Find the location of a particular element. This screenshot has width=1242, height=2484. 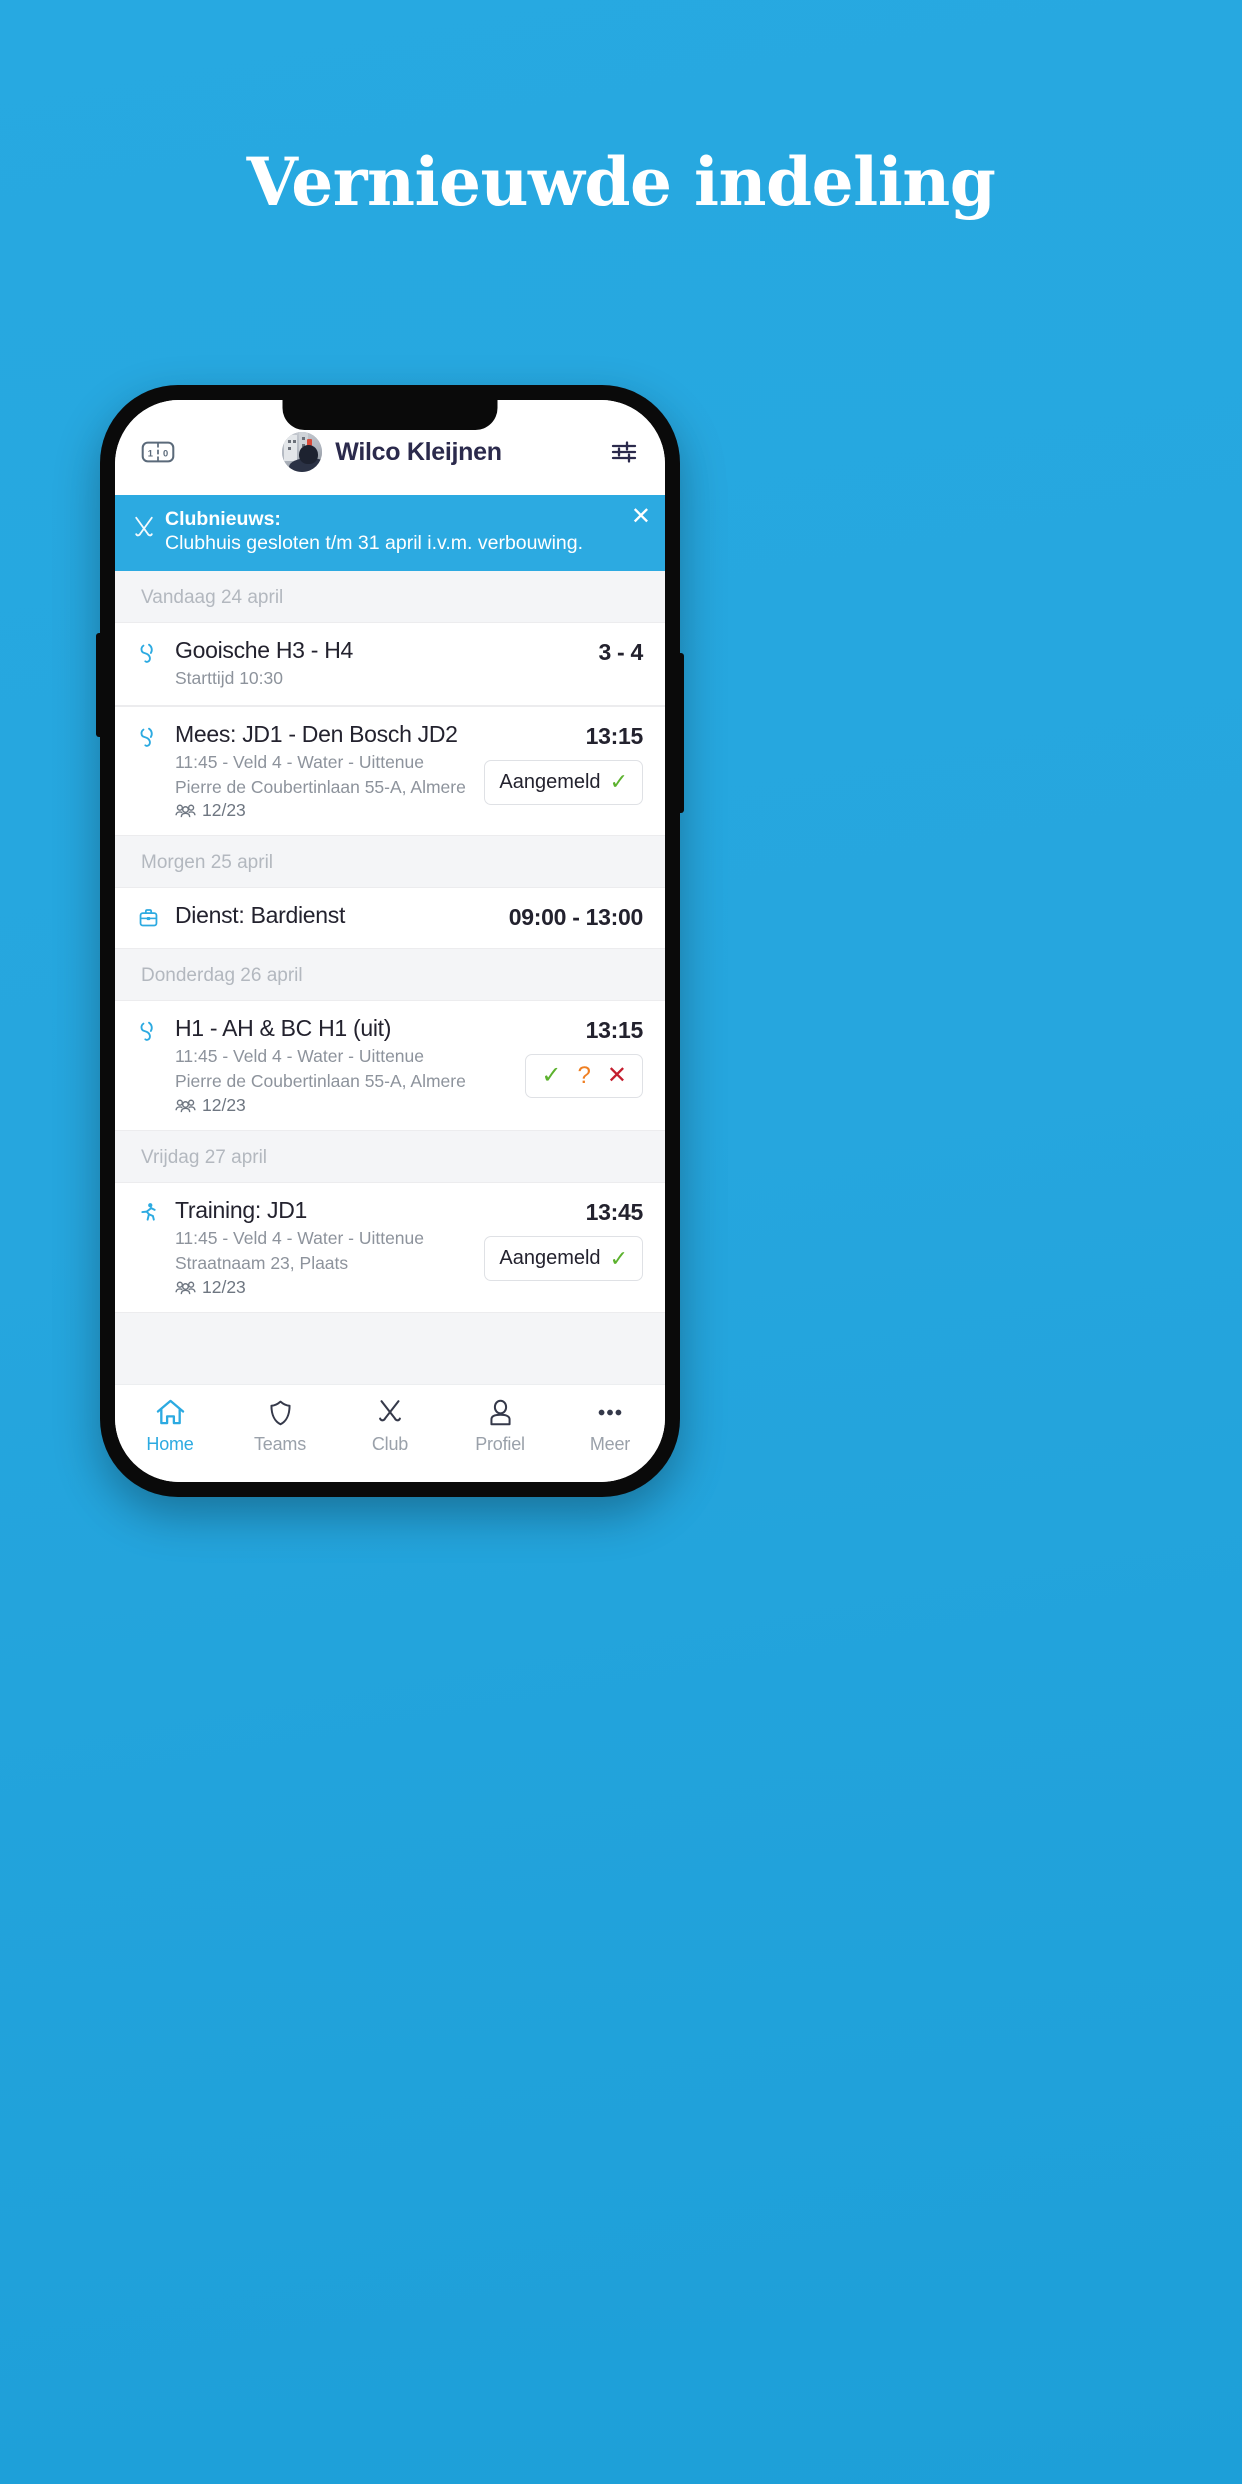

avatar is located at coordinates (302, 452).